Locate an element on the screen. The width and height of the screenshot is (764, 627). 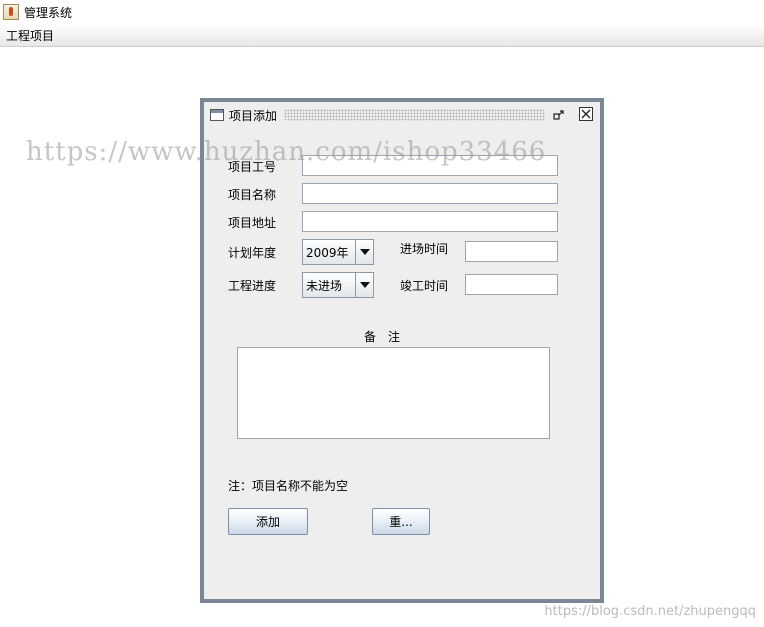
remarks-textarea is located at coordinates (393, 393).